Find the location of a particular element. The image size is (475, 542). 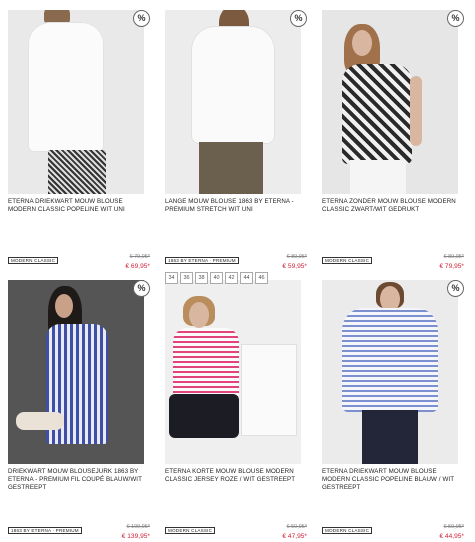

size-option: 42 is located at coordinates (231, 278).